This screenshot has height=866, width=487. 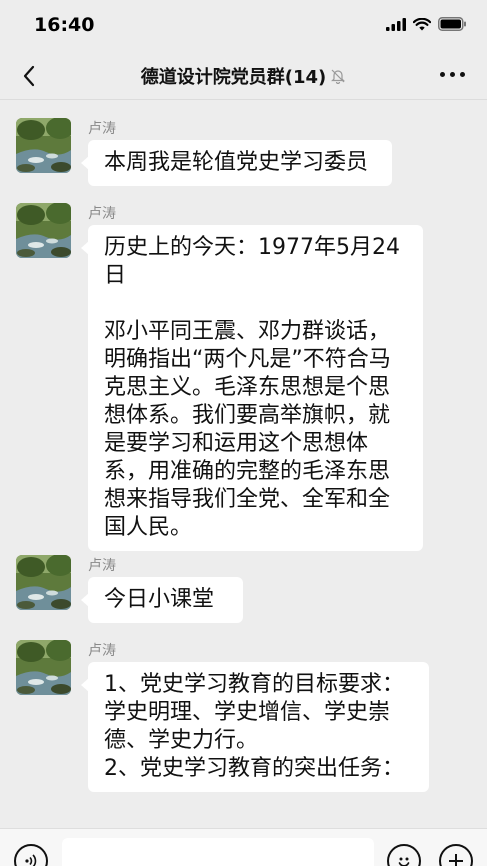 I want to click on emoji-button, so click(x=404, y=855).